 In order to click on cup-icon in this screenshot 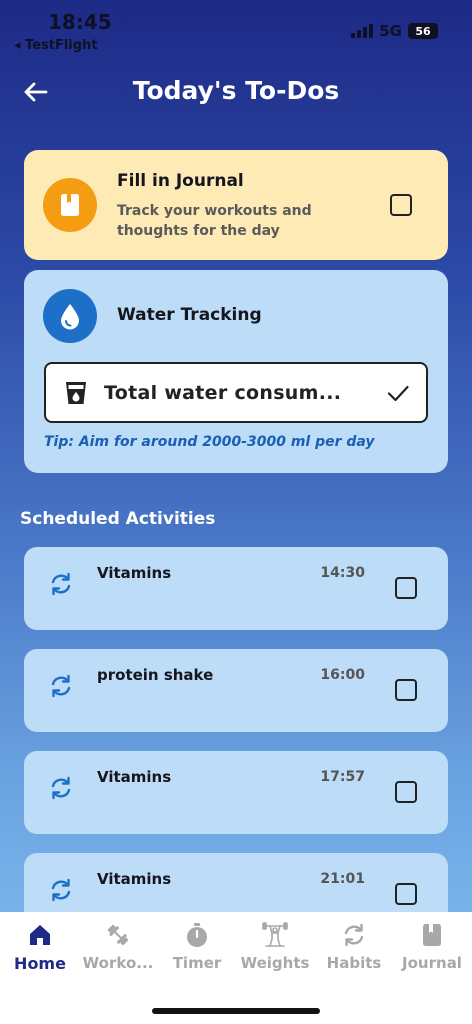, I will do `click(76, 393)`.